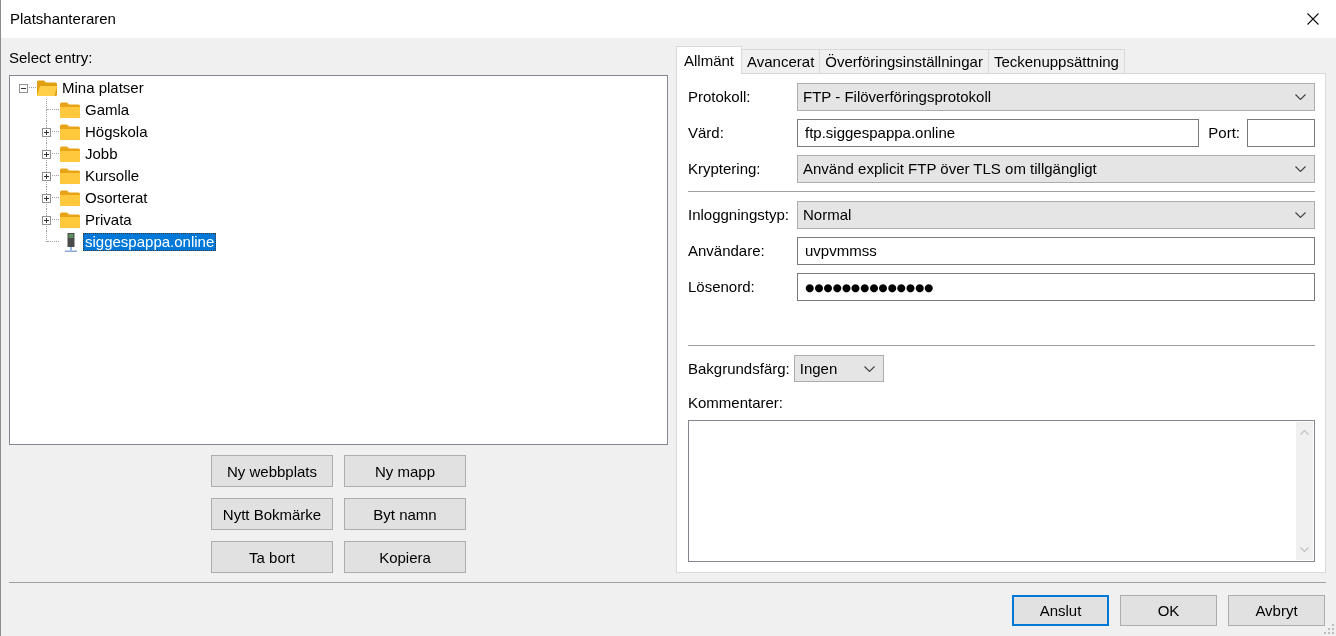 The height and width of the screenshot is (636, 1336). I want to click on tree-action-button: Ta bort, so click(272, 557).